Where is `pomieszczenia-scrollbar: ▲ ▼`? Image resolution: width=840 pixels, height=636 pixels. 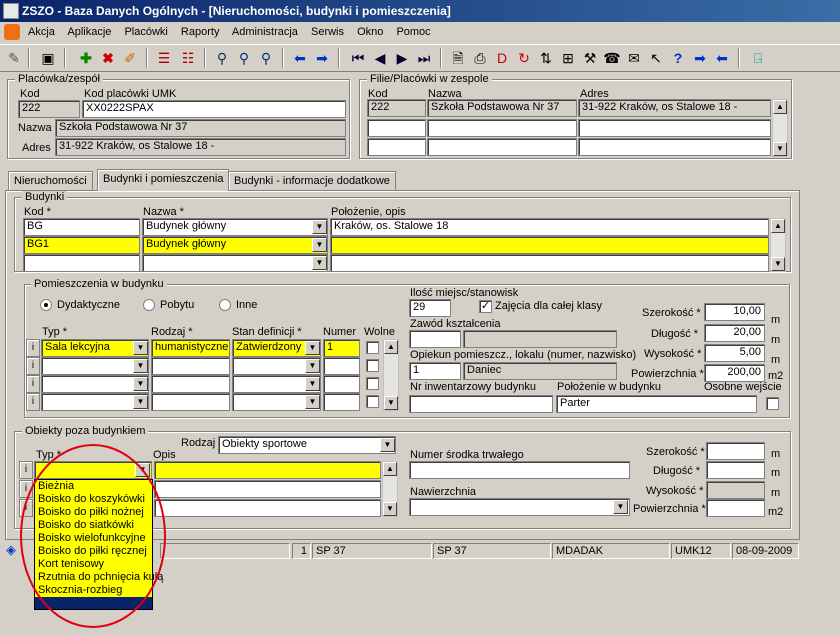
pomieszczenia-scrollbar: ▲ ▼ is located at coordinates (391, 375).